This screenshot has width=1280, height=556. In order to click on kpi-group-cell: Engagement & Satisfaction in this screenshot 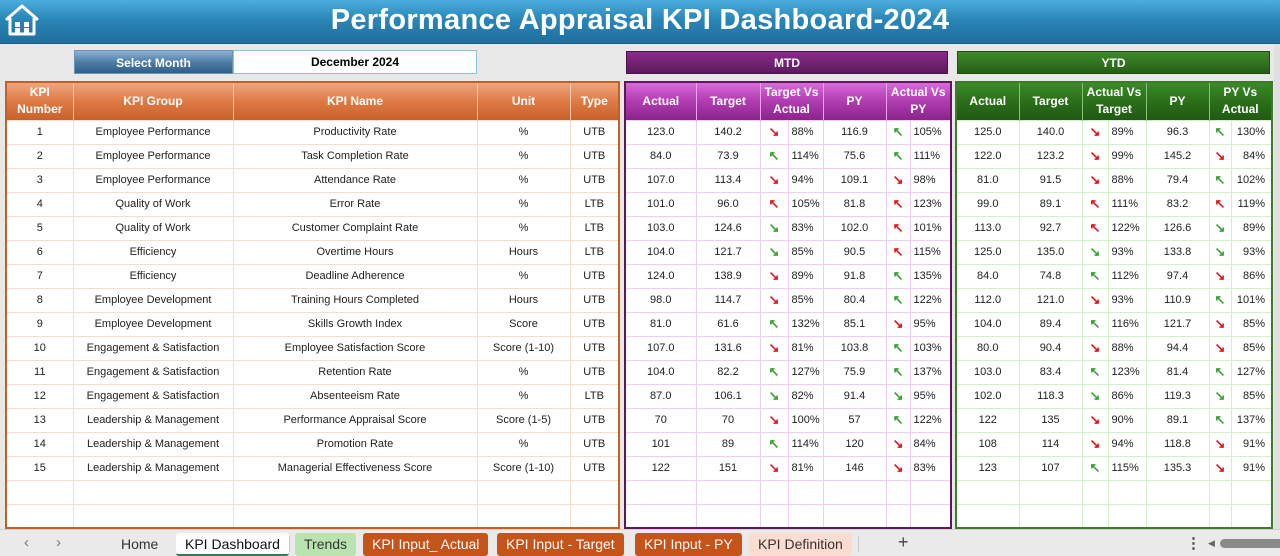, I will do `click(153, 396)`.